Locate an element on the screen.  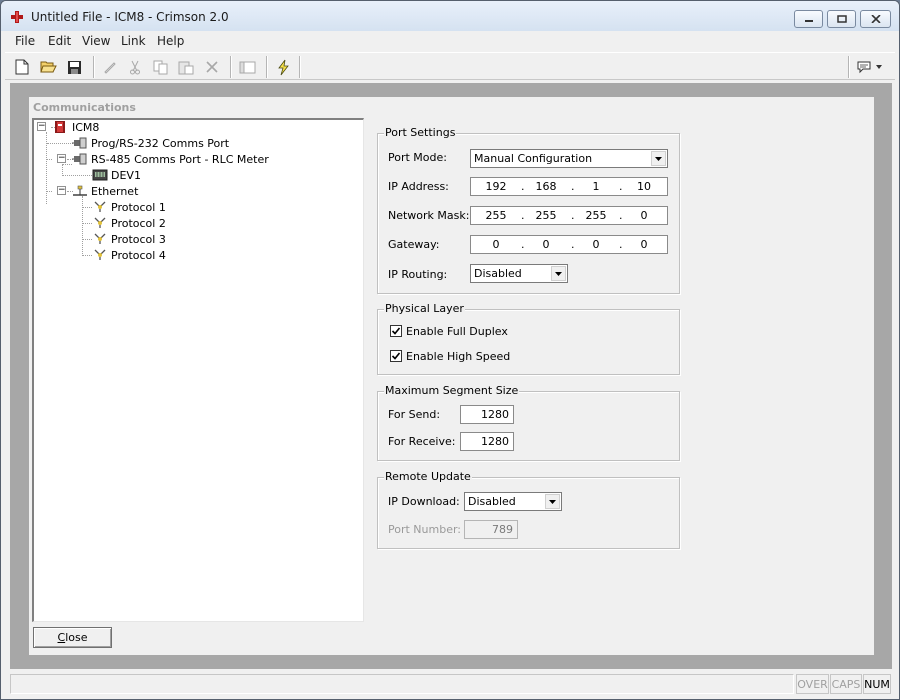
menu-bar: File Edit View Link Help is located at coordinates (450, 41).